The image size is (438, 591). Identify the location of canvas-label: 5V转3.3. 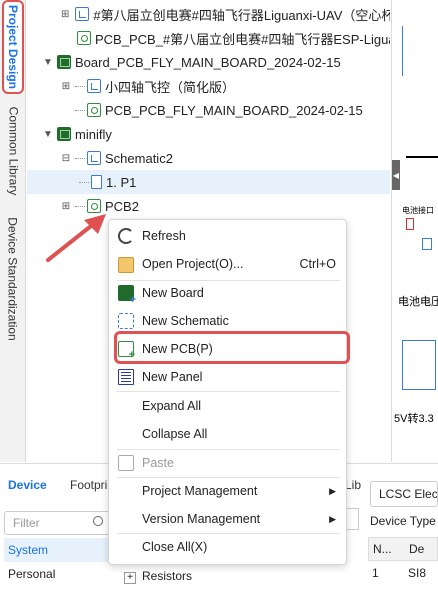
(414, 419).